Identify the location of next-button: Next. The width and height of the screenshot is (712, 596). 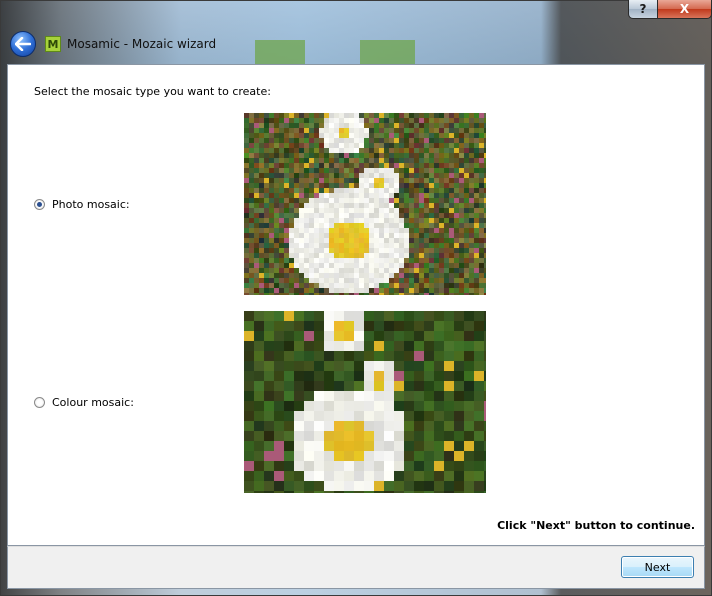
(657, 567).